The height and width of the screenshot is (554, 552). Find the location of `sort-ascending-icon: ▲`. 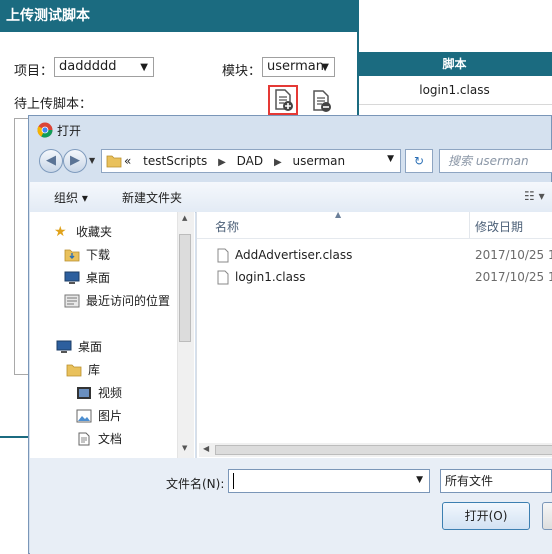

sort-ascending-icon: ▲ is located at coordinates (338, 214).